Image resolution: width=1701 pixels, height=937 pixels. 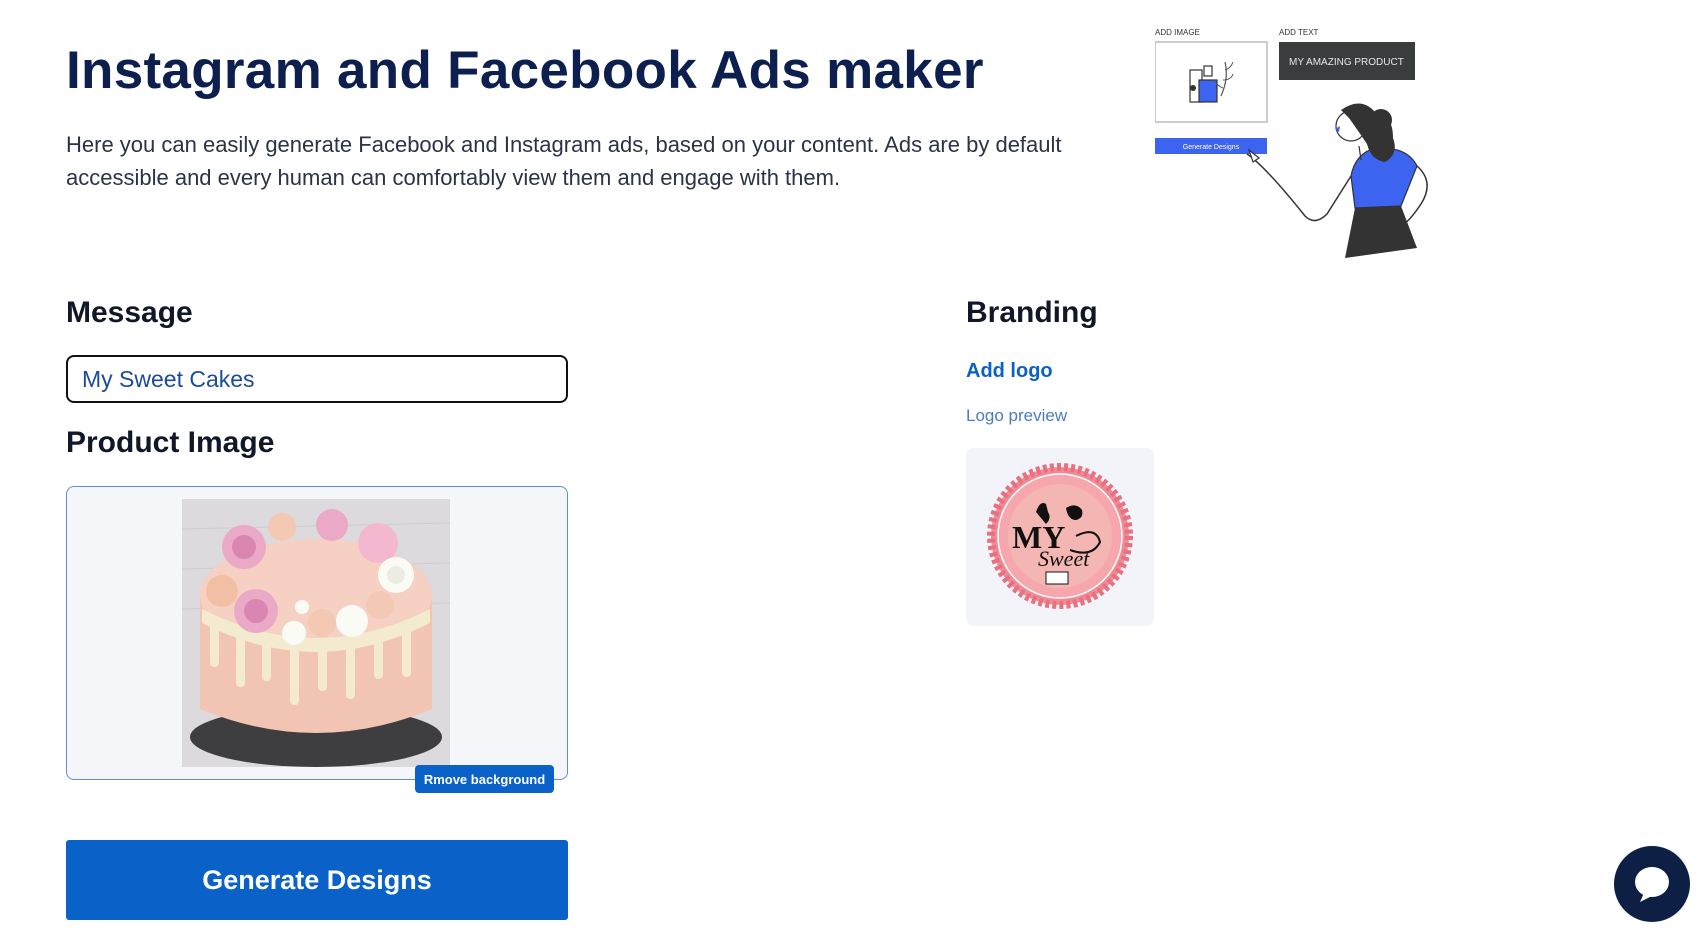 What do you see at coordinates (1009, 371) in the screenshot?
I see `add-logo-link: Add logo` at bounding box center [1009, 371].